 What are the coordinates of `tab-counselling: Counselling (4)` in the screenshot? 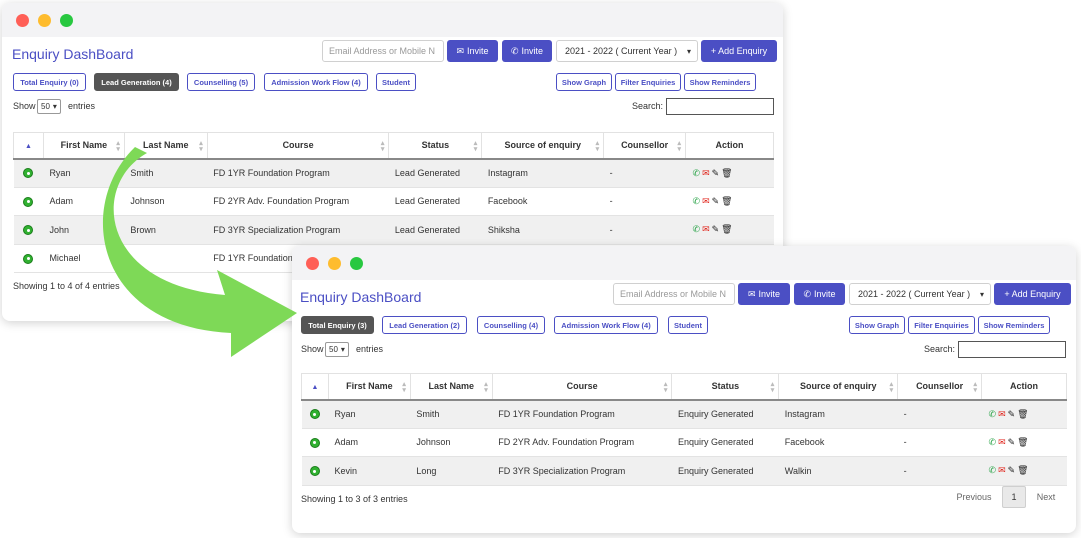 It's located at (511, 325).